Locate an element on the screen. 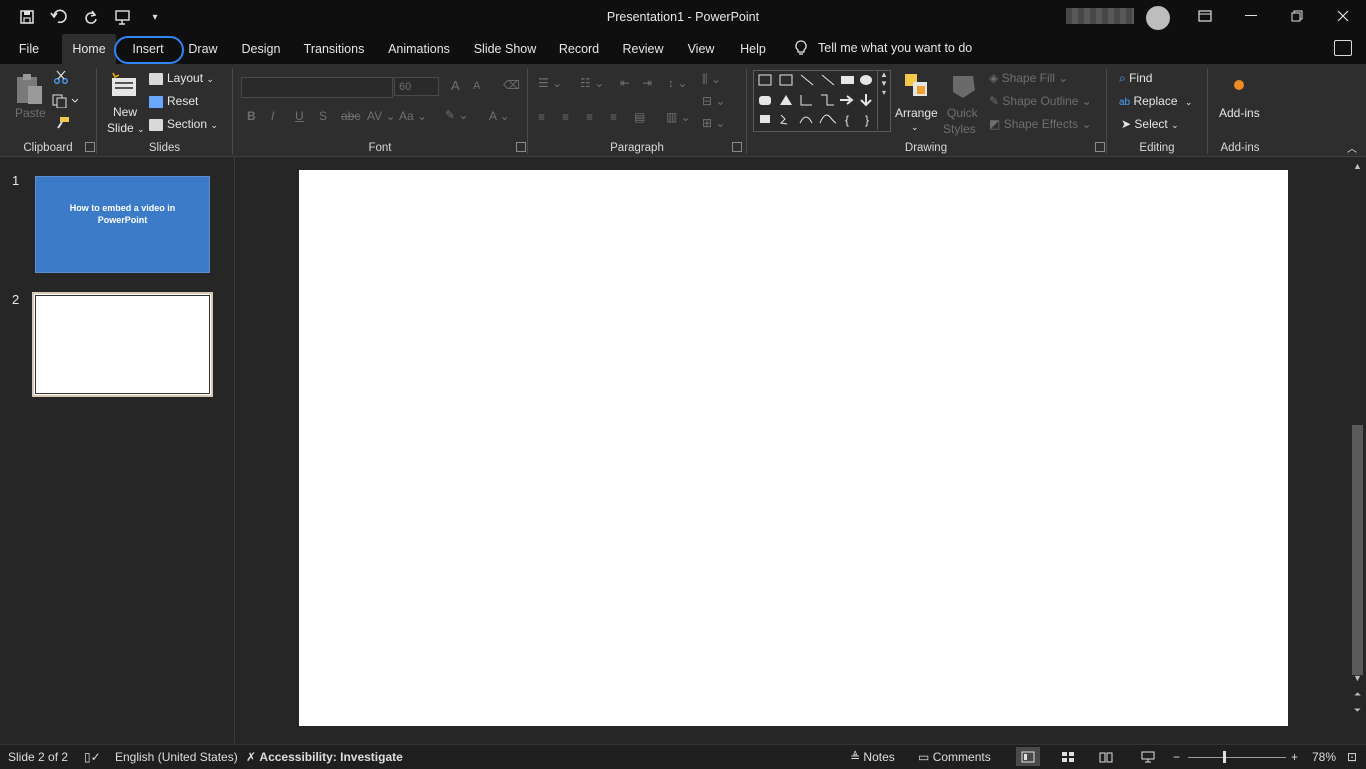  vertical-scrollbar: ▲ ▼ ⏶ ⏷ is located at coordinates (1357, 450).